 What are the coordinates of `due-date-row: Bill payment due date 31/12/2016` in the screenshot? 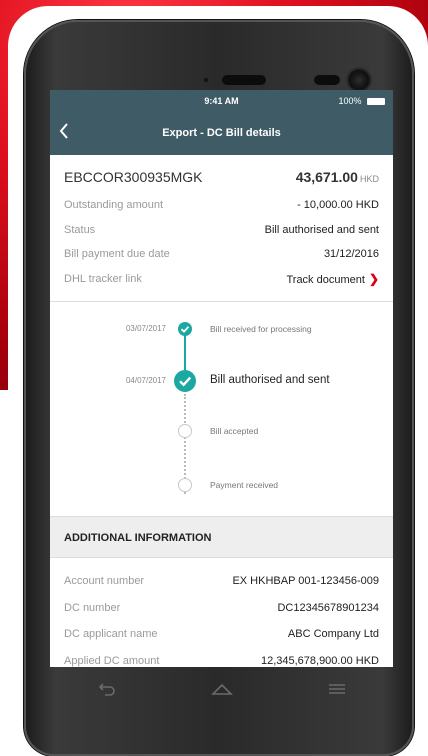 It's located at (221, 254).